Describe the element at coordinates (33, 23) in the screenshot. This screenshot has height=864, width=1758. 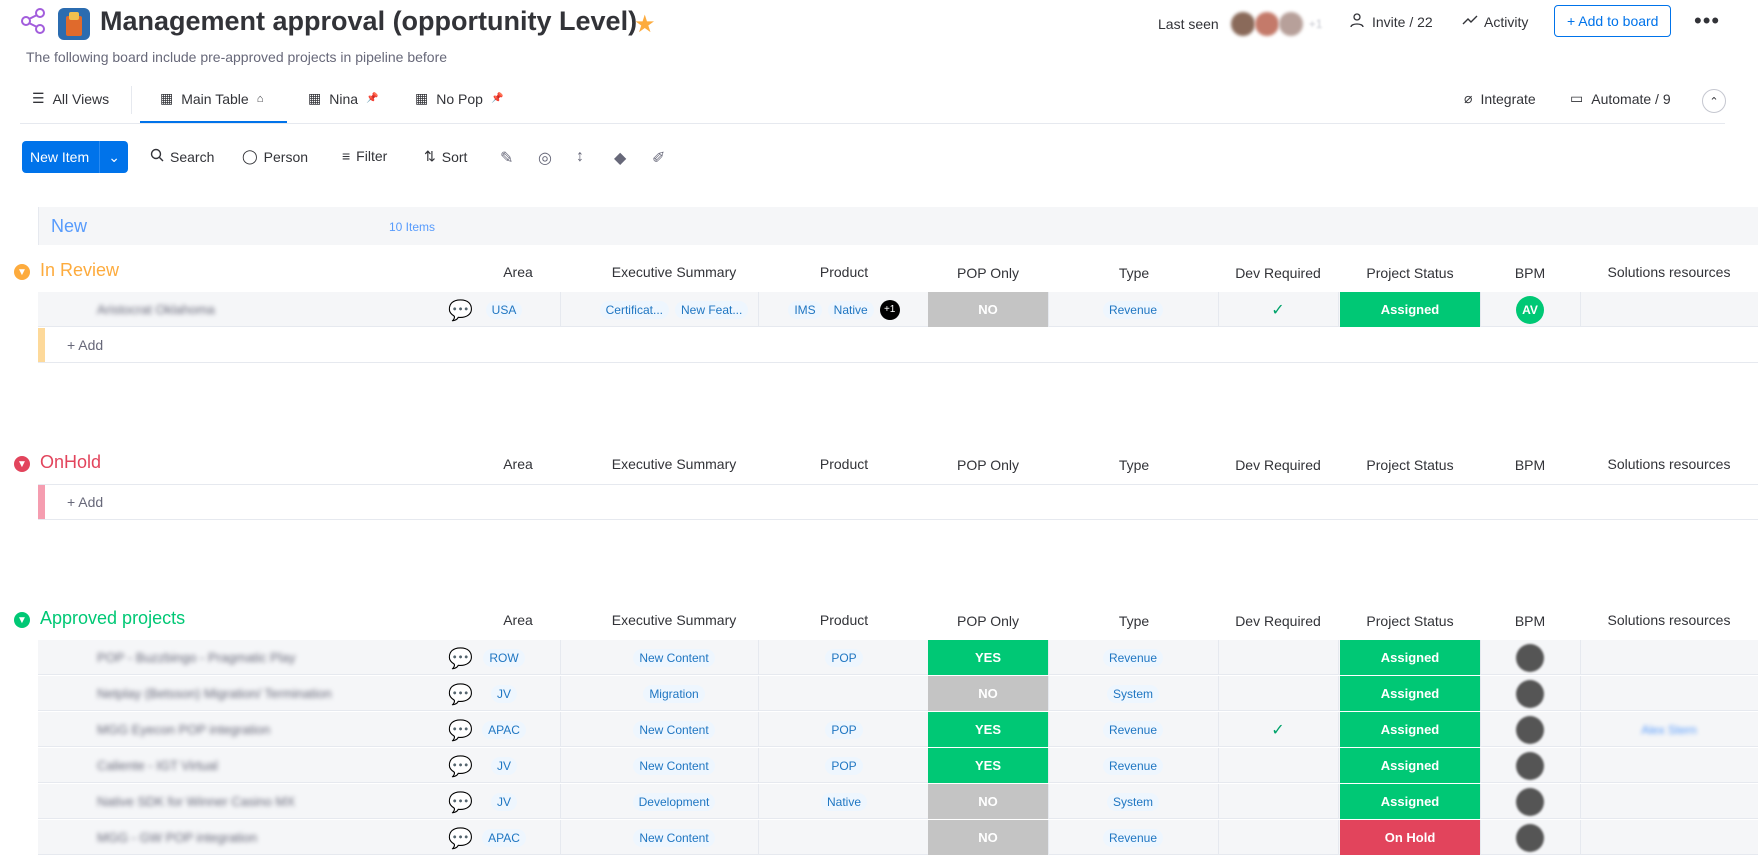
I see `share-icon` at that location.